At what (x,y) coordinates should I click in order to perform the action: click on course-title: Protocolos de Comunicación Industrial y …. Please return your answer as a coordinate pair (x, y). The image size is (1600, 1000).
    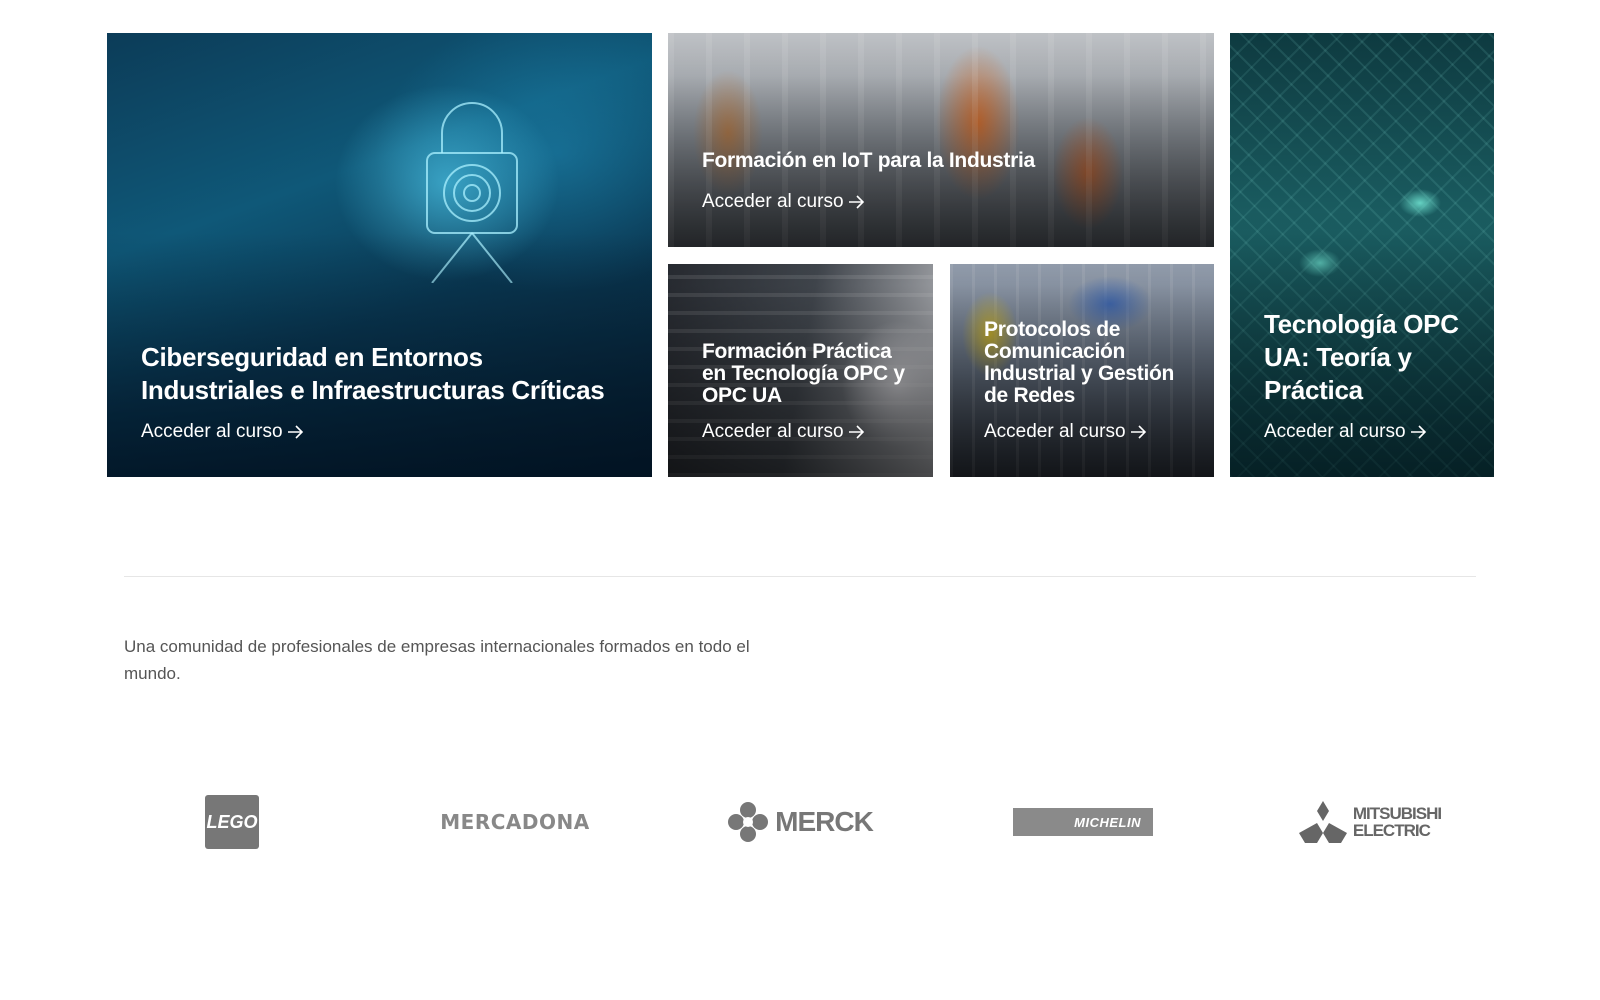
    Looking at the image, I should click on (1079, 362).